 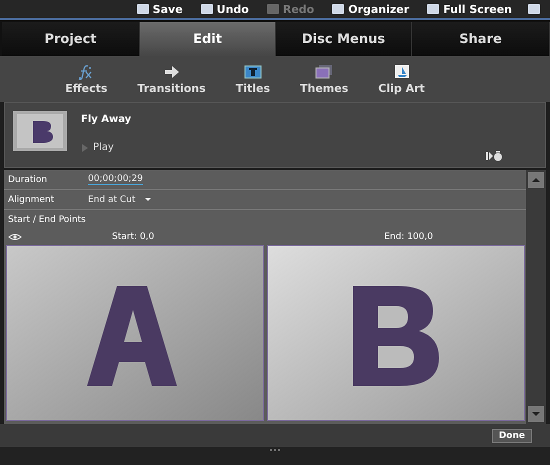 What do you see at coordinates (208, 39) in the screenshot?
I see `tab: Edit` at bounding box center [208, 39].